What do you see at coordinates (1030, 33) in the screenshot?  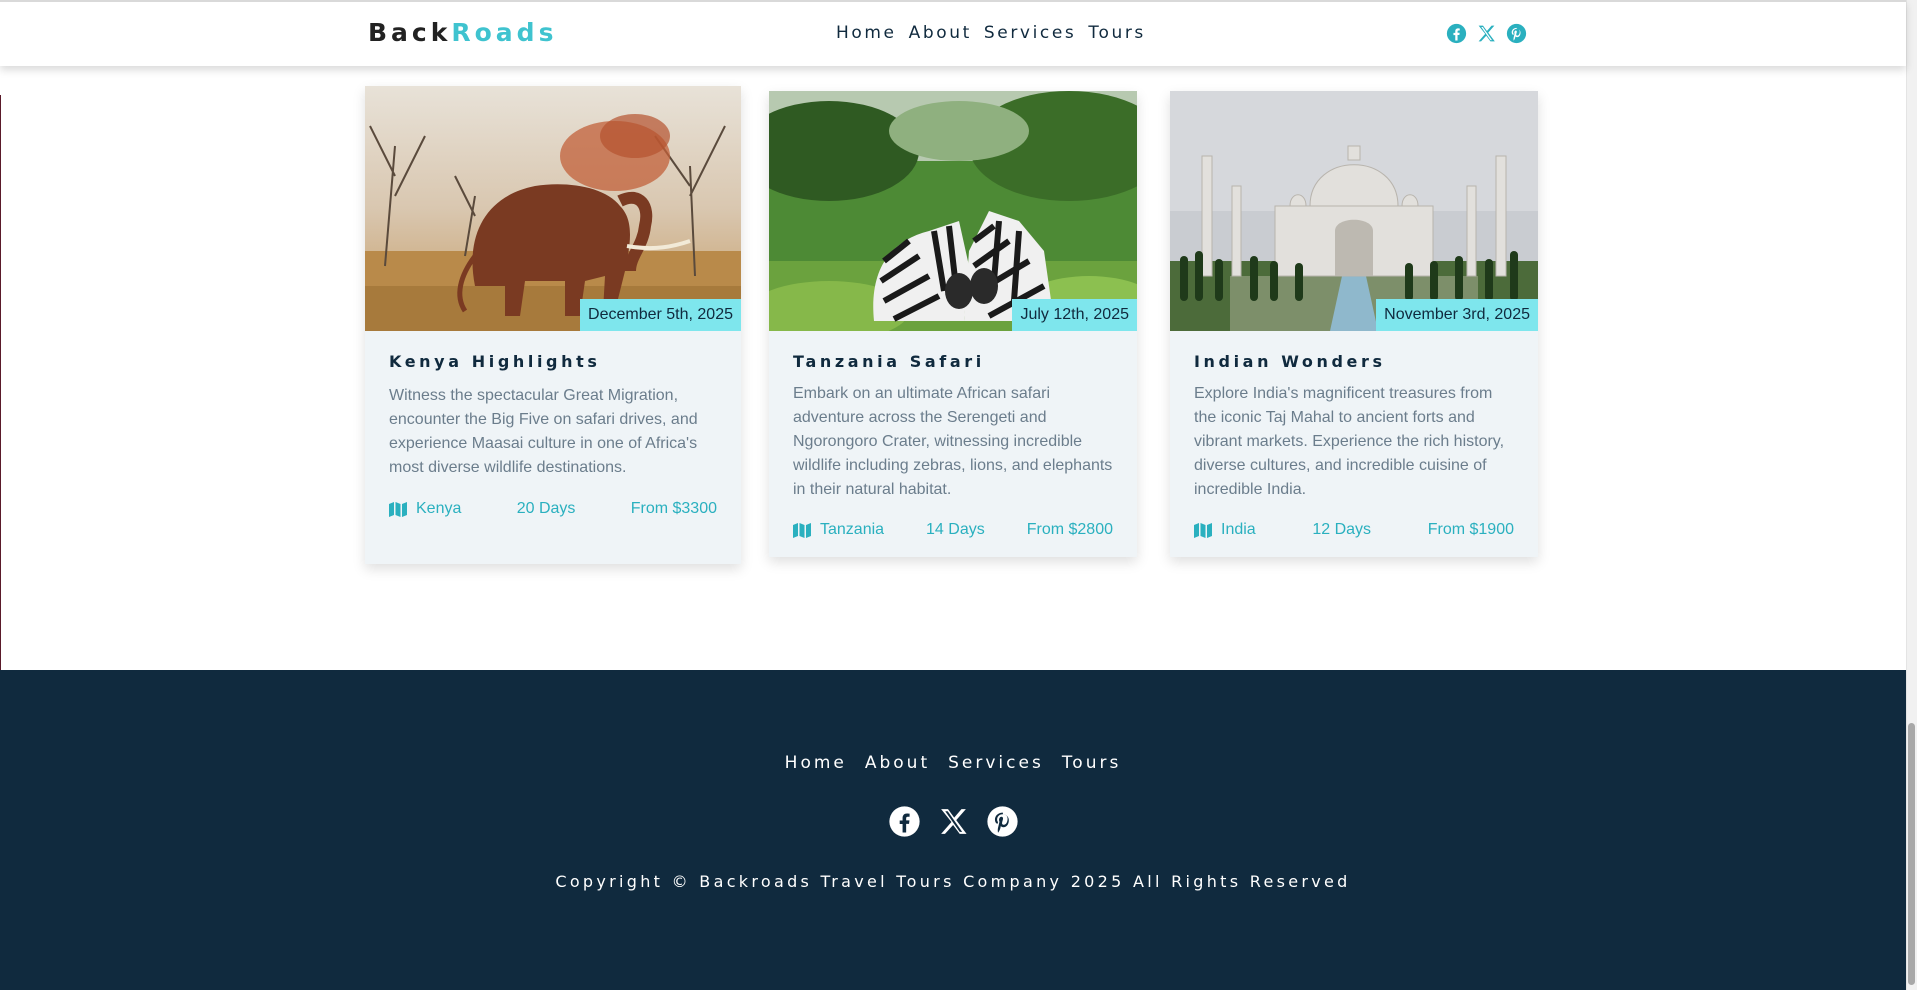 I see `nav-link-services: Services` at bounding box center [1030, 33].